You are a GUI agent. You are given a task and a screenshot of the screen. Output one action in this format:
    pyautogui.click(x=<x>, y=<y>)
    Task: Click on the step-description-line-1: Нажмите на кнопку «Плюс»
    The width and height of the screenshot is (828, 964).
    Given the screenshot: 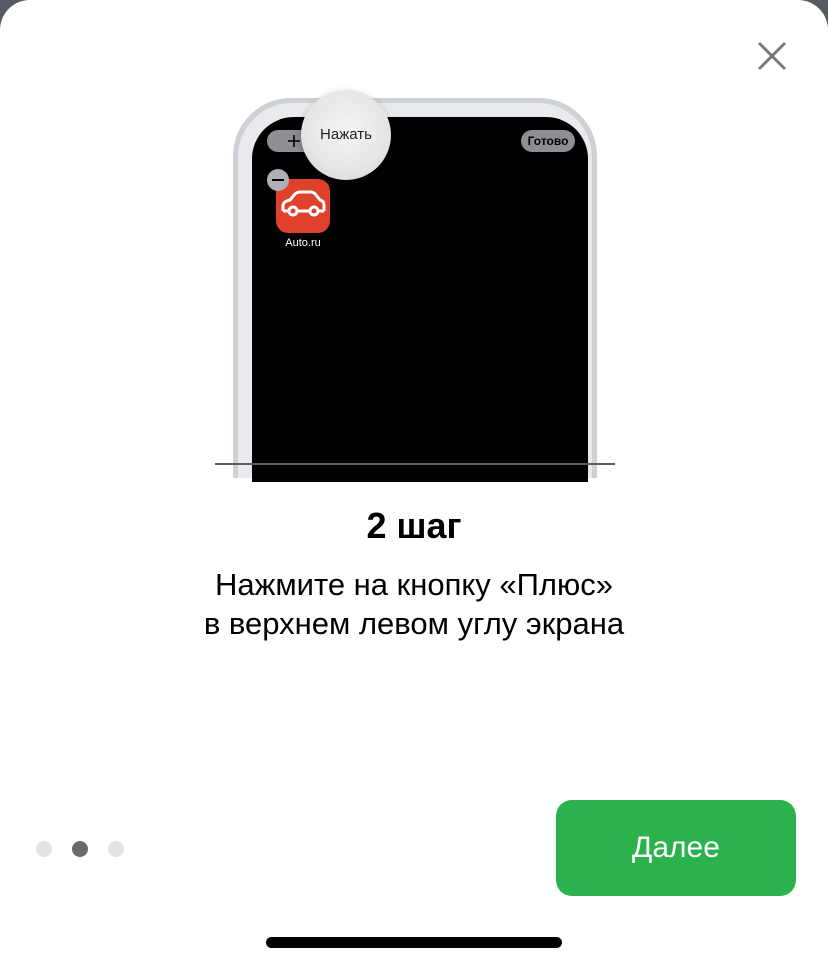 What is the action you would take?
    pyautogui.click(x=413, y=584)
    